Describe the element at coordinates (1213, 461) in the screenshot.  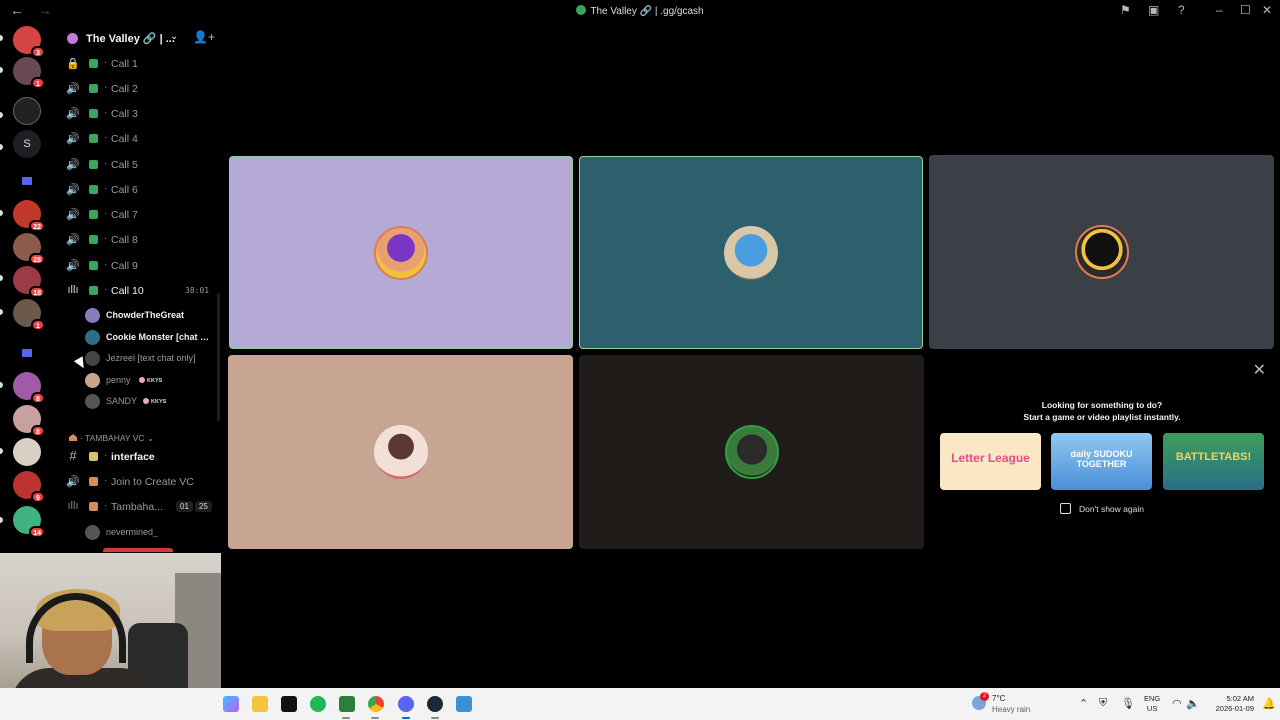
I see `activity-battletabs: BATTLETABS!` at that location.